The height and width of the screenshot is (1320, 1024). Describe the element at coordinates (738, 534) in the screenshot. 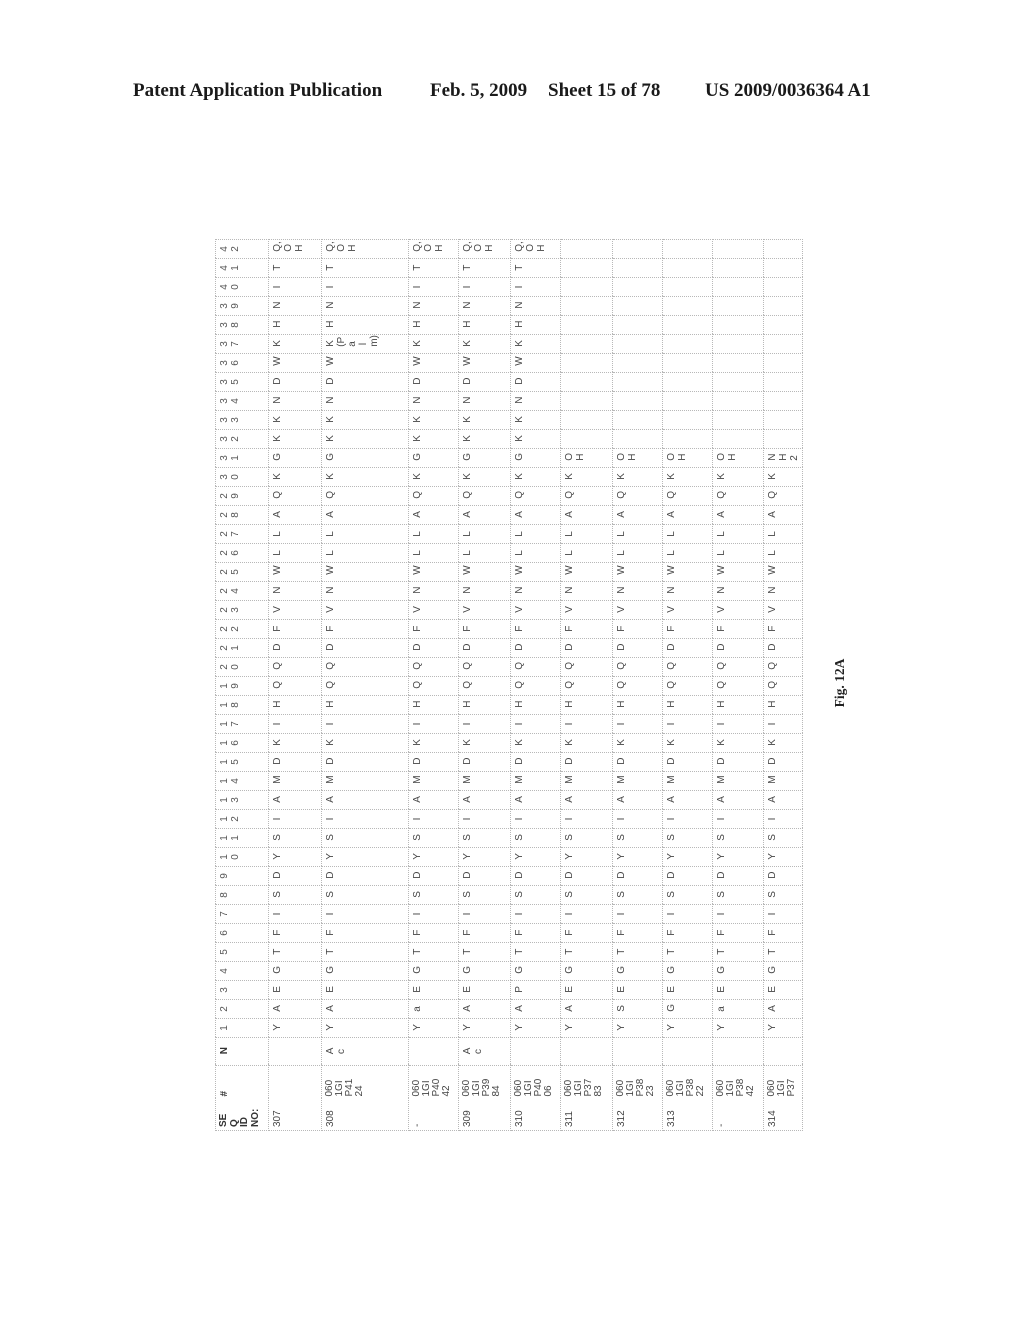

I see `residue-cell: L` at that location.